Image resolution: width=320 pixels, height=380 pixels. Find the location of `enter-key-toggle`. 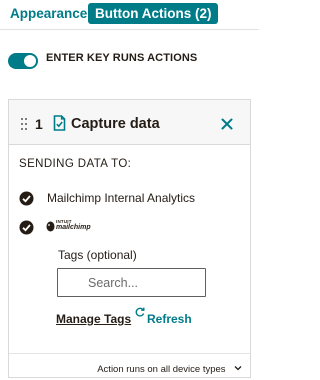

enter-key-toggle is located at coordinates (23, 61).